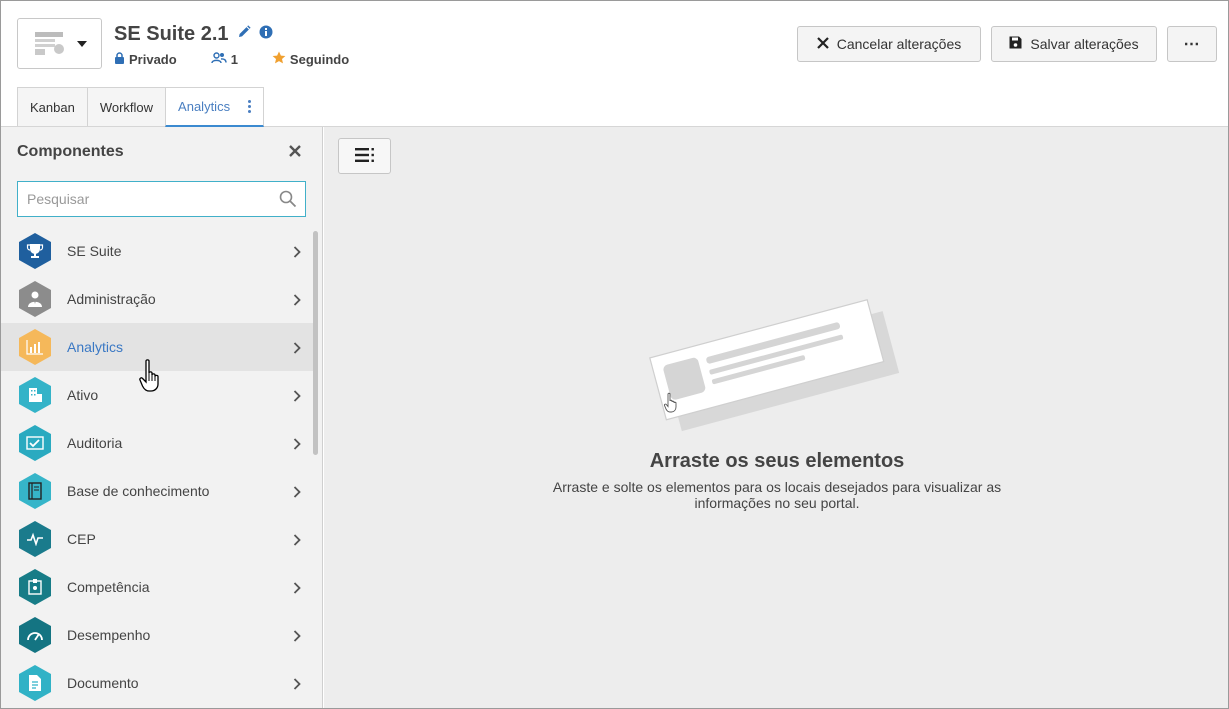  What do you see at coordinates (35, 491) in the screenshot?
I see `book-icon` at bounding box center [35, 491].